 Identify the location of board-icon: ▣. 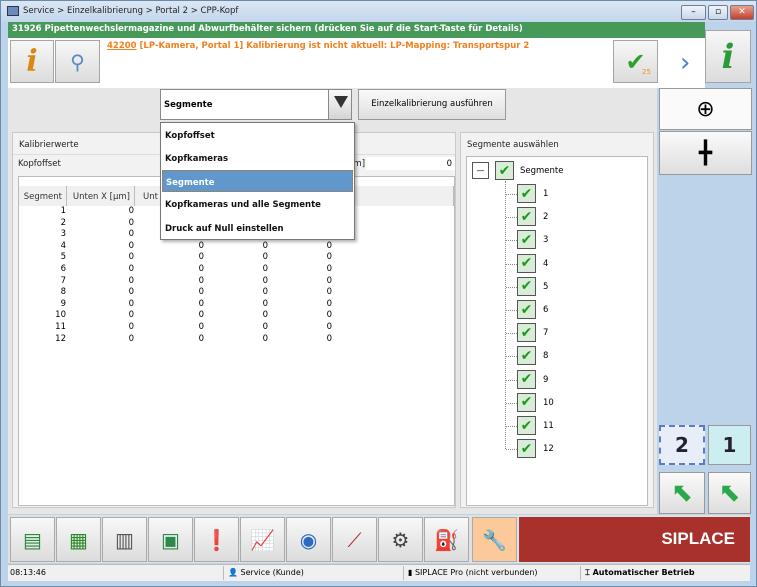
(170, 539).